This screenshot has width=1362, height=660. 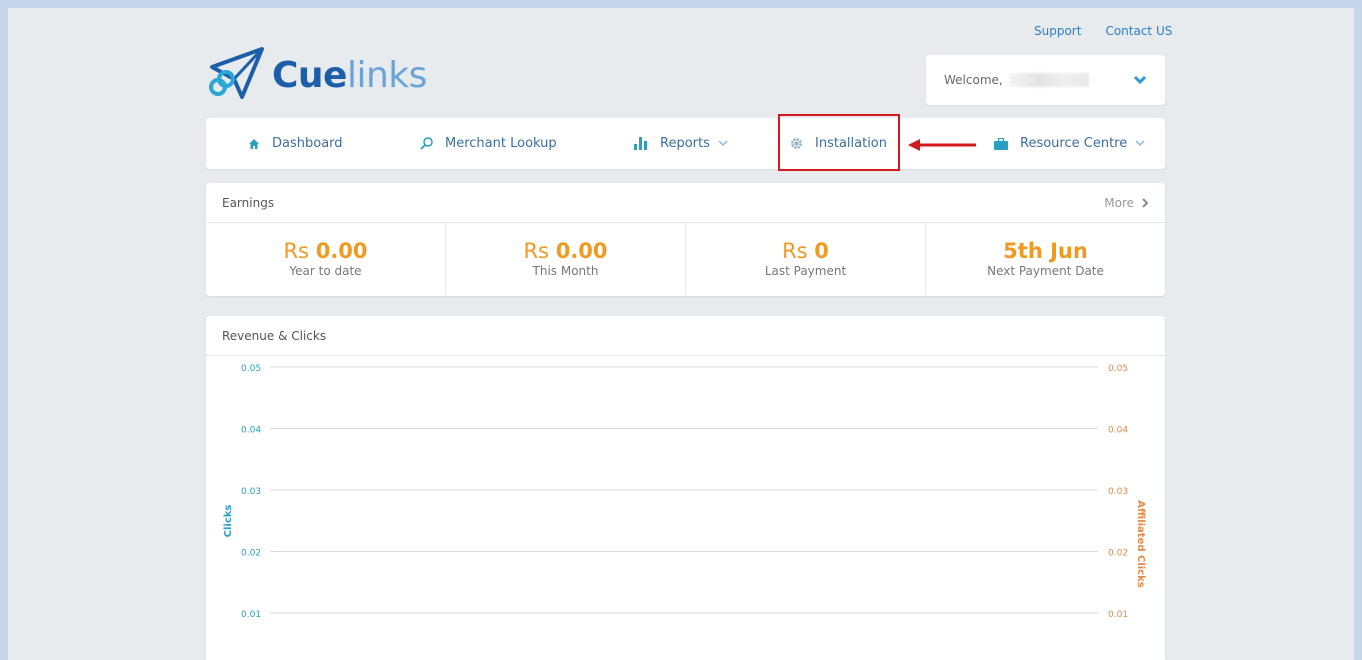 I want to click on nav-reports-label: Reports, so click(x=685, y=143).